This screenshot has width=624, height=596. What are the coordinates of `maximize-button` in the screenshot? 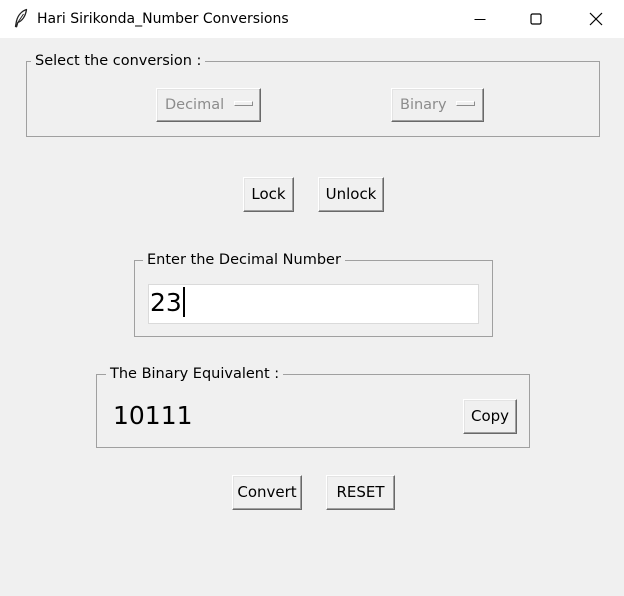 It's located at (536, 19).